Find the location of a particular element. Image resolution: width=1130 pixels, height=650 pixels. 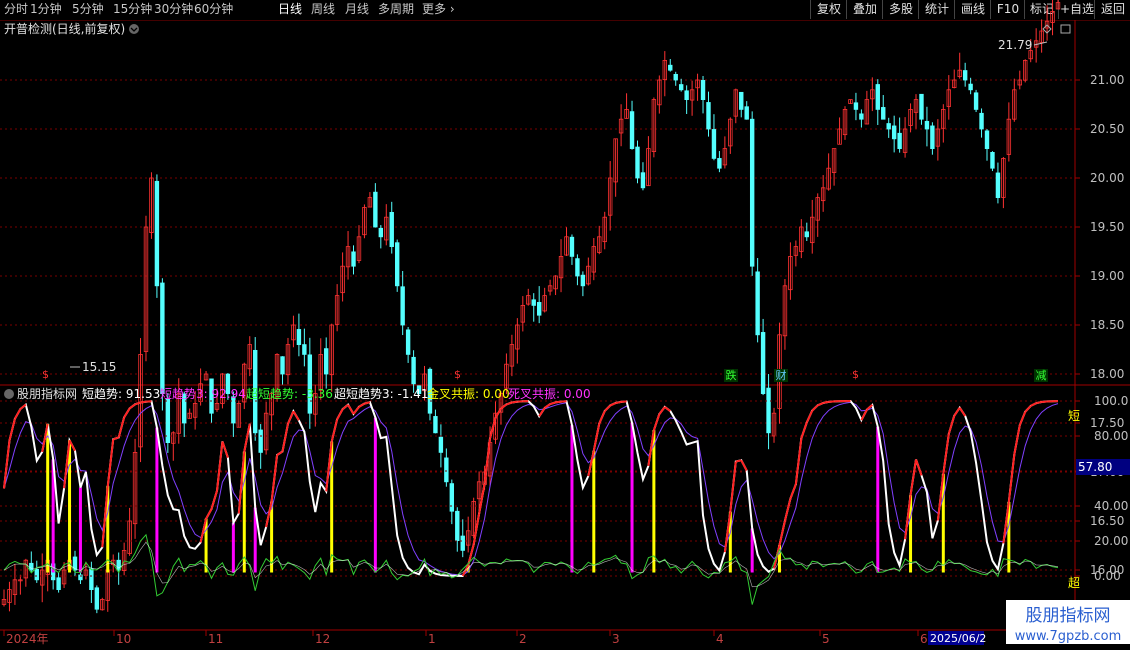

time-axis-label: 5 is located at coordinates (826, 639).